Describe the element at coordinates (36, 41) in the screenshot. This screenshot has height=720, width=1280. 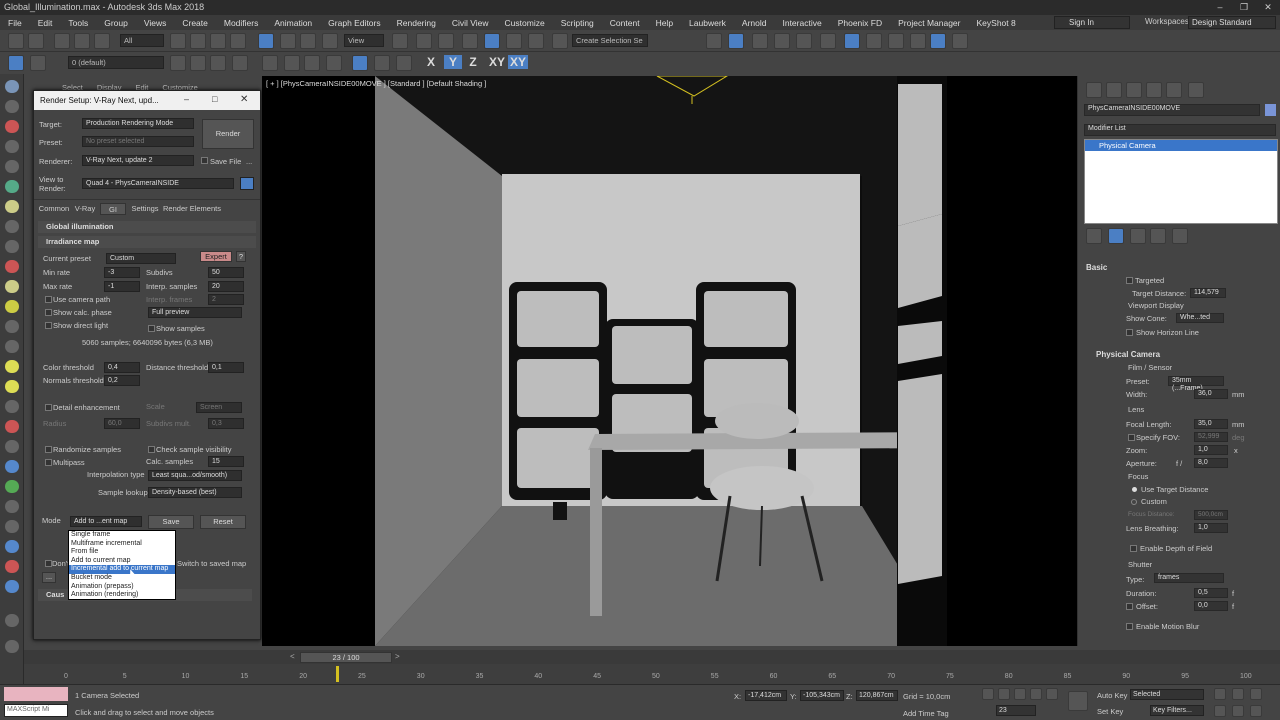
I see `redo-icon` at that location.